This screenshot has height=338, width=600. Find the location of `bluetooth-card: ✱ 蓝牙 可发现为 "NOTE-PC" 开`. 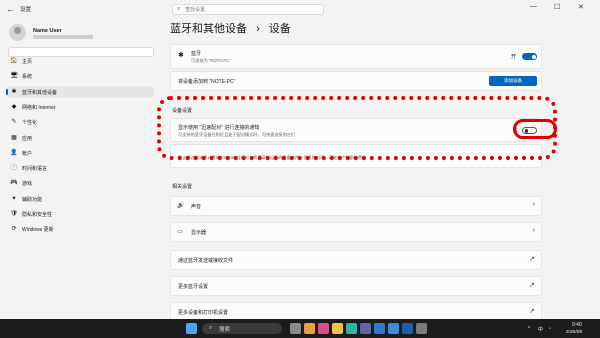

bluetooth-card: ✱ 蓝牙 可发现为 "NOTE-PC" 开 is located at coordinates (356, 56).